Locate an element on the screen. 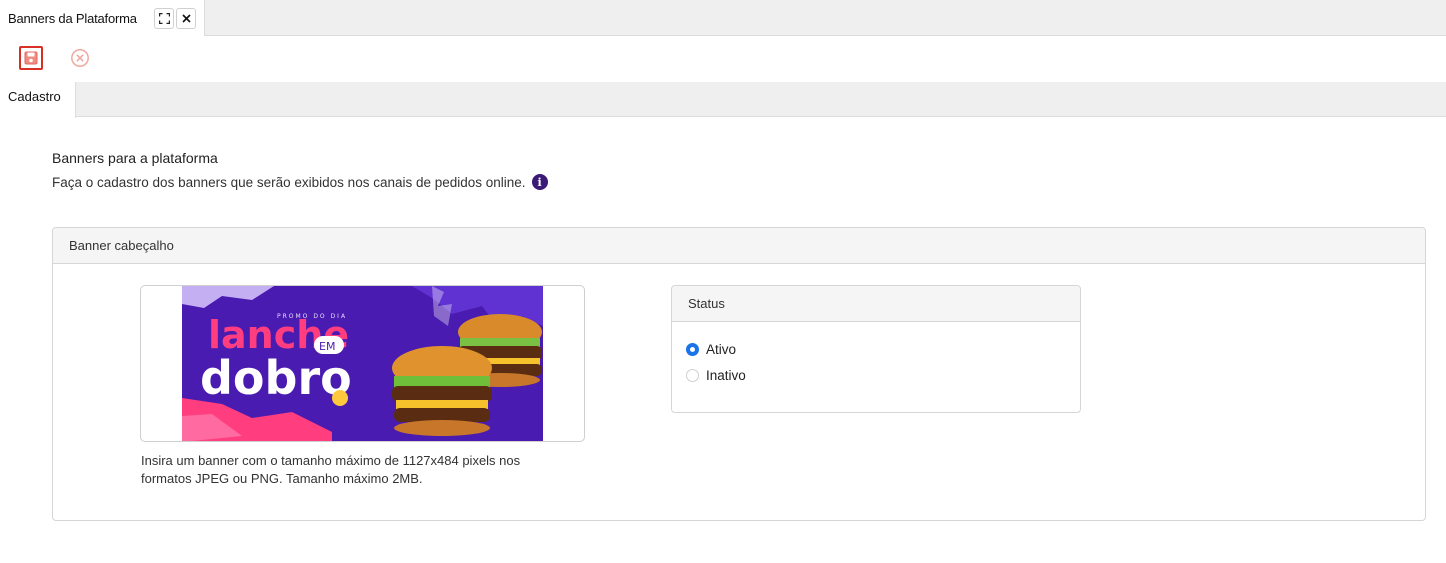 This screenshot has width=1446, height=563. status-card: Status Ativo Inativo is located at coordinates (876, 349).